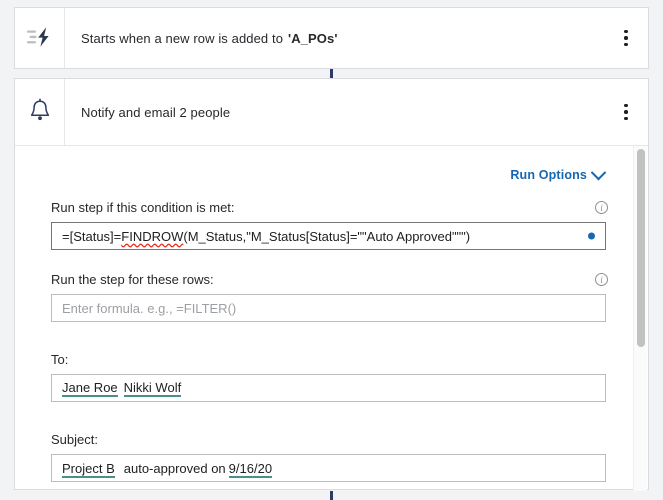 This screenshot has width=663, height=500. I want to click on subject-static-text: auto-approved on, so click(174, 468).